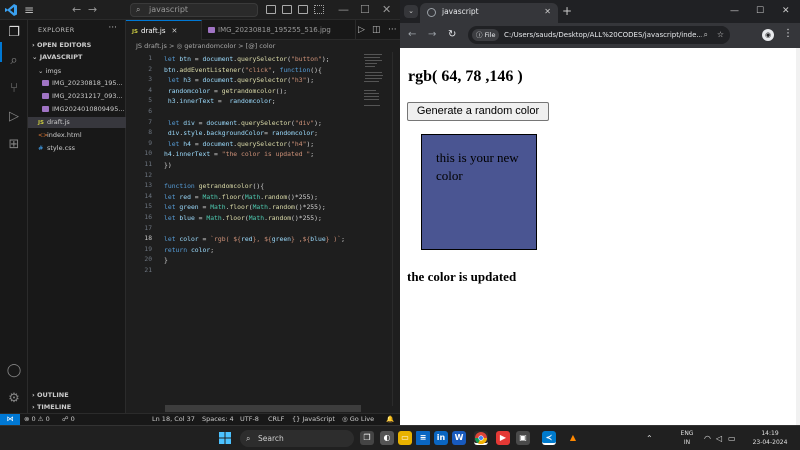  Describe the element at coordinates (489, 13) in the screenshot. I see `browser-tab: javascript ✕` at that location.